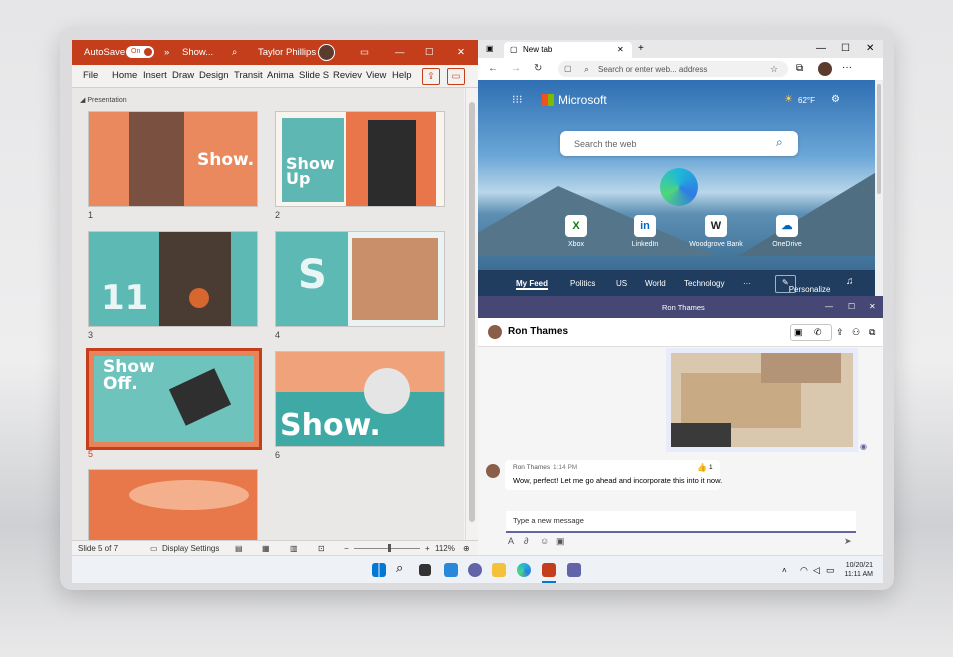 This screenshot has height=657, width=953. What do you see at coordinates (574, 570) in the screenshot?
I see `teams-icon` at bounding box center [574, 570].